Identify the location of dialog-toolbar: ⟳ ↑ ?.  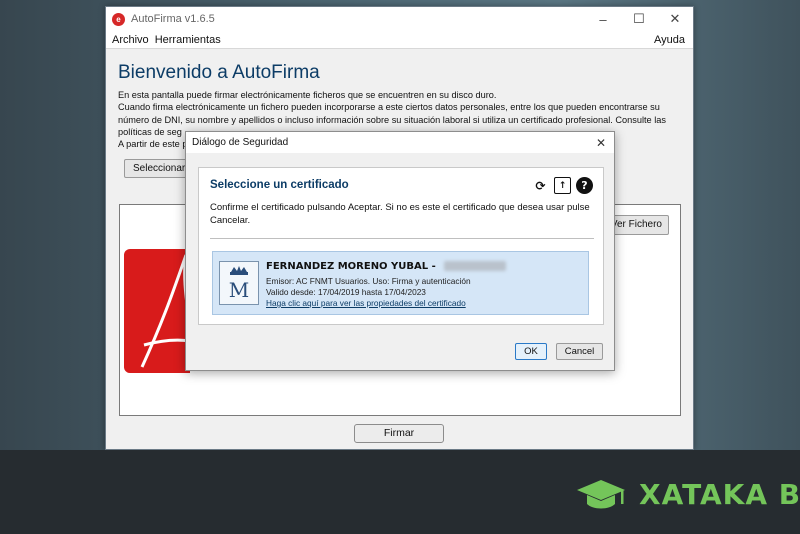
(562, 185).